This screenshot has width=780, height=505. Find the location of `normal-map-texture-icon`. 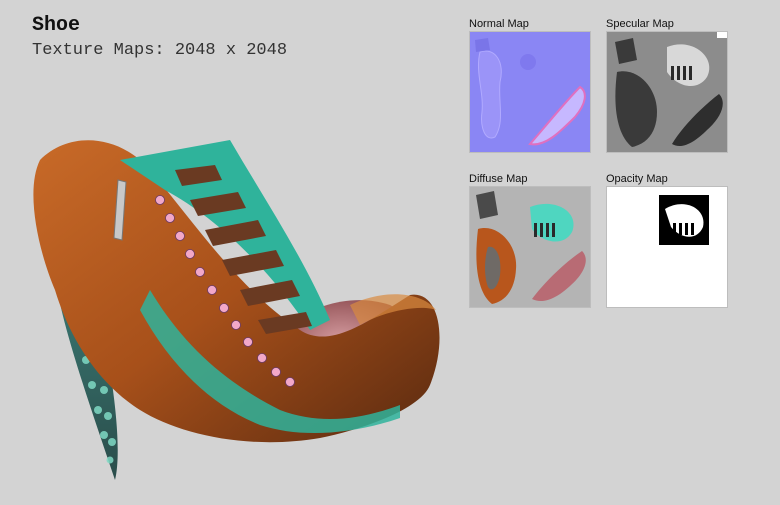

normal-map-texture-icon is located at coordinates (530, 92).